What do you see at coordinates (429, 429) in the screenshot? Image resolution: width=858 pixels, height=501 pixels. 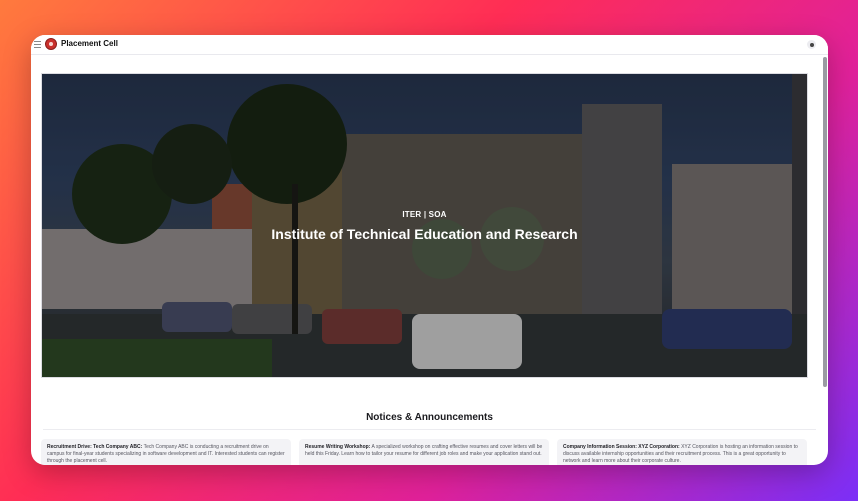 I see `divider` at bounding box center [429, 429].